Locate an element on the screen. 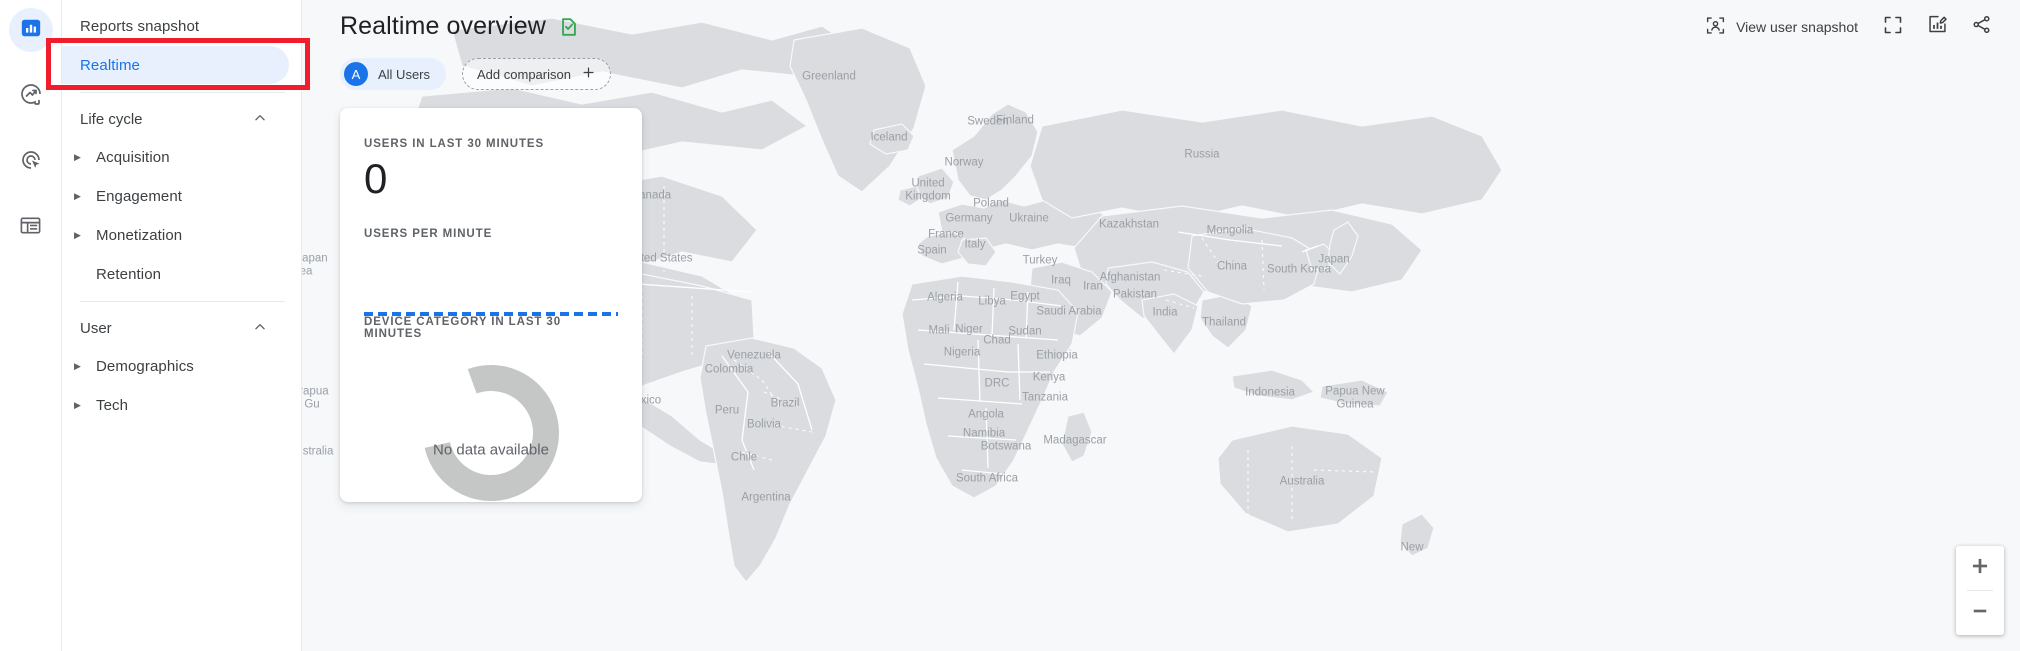 Image resolution: width=2020 pixels, height=651 pixels. map-label: Colombia is located at coordinates (729, 369).